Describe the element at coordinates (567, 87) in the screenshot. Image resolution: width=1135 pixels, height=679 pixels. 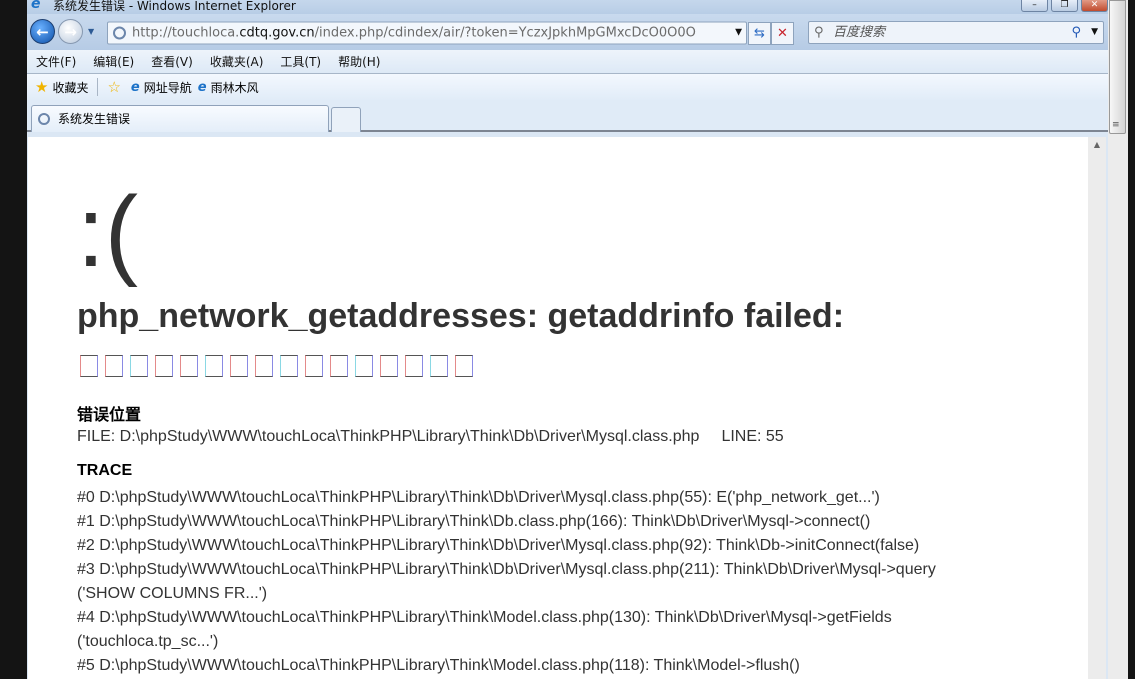
I see `favorites-bar: ★ 收藏夹 ☆ e 网址导航 e 雨林木风` at that location.